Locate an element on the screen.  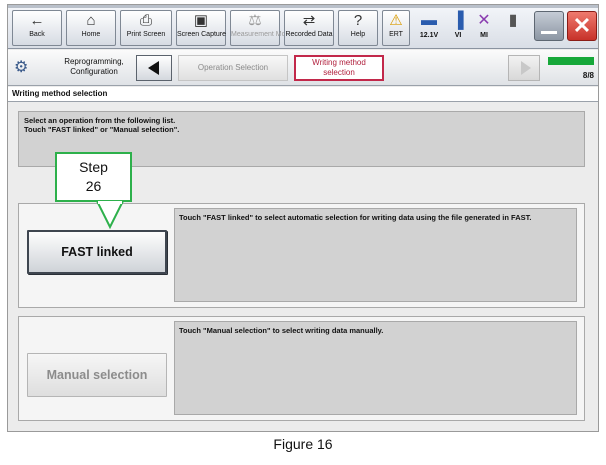
print-screen-label: Print Screen is located at coordinates (146, 34).